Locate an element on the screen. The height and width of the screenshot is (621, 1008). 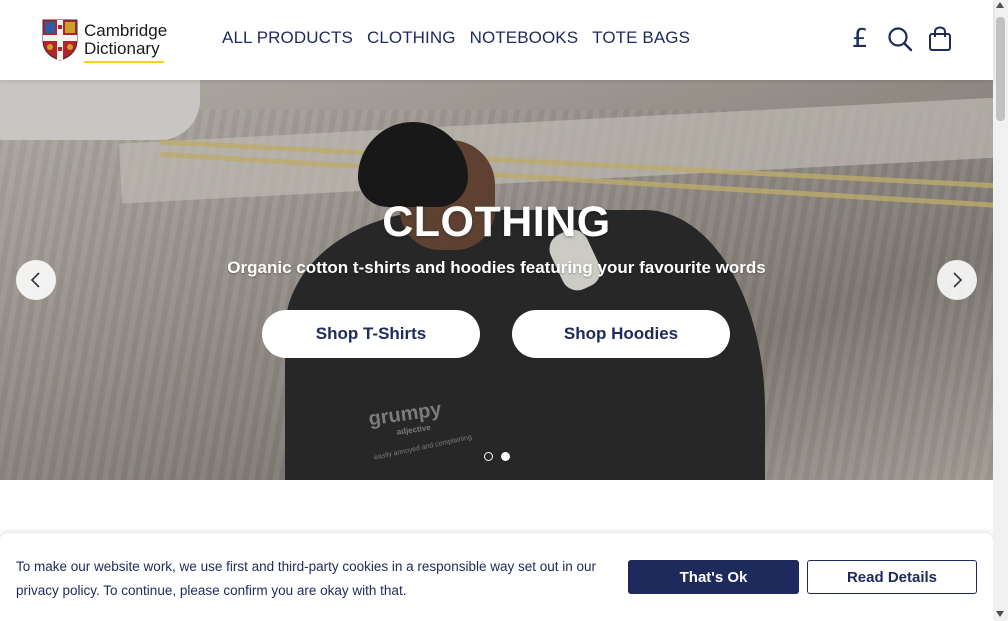
carousel-prev-button is located at coordinates (36, 280).